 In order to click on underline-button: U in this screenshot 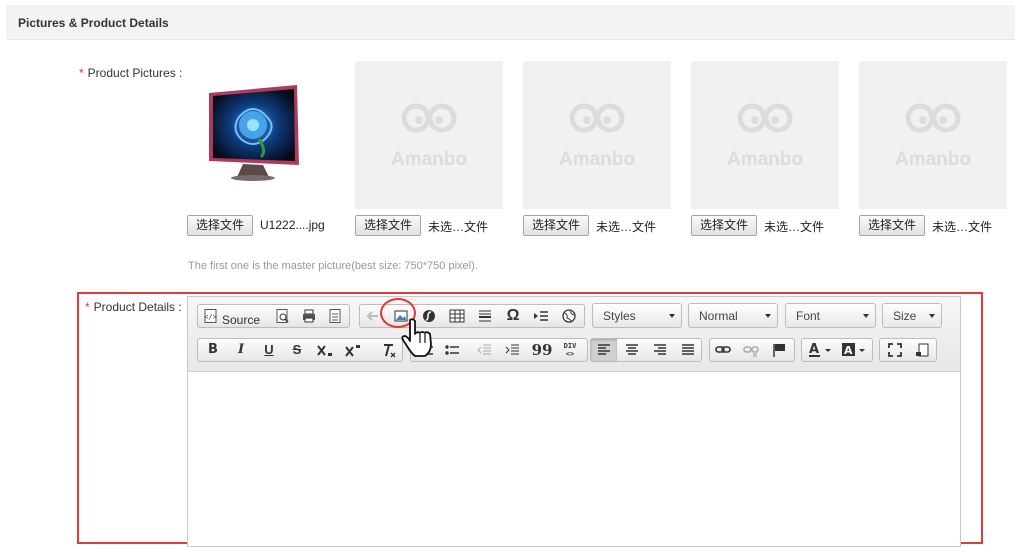, I will do `click(269, 350)`.